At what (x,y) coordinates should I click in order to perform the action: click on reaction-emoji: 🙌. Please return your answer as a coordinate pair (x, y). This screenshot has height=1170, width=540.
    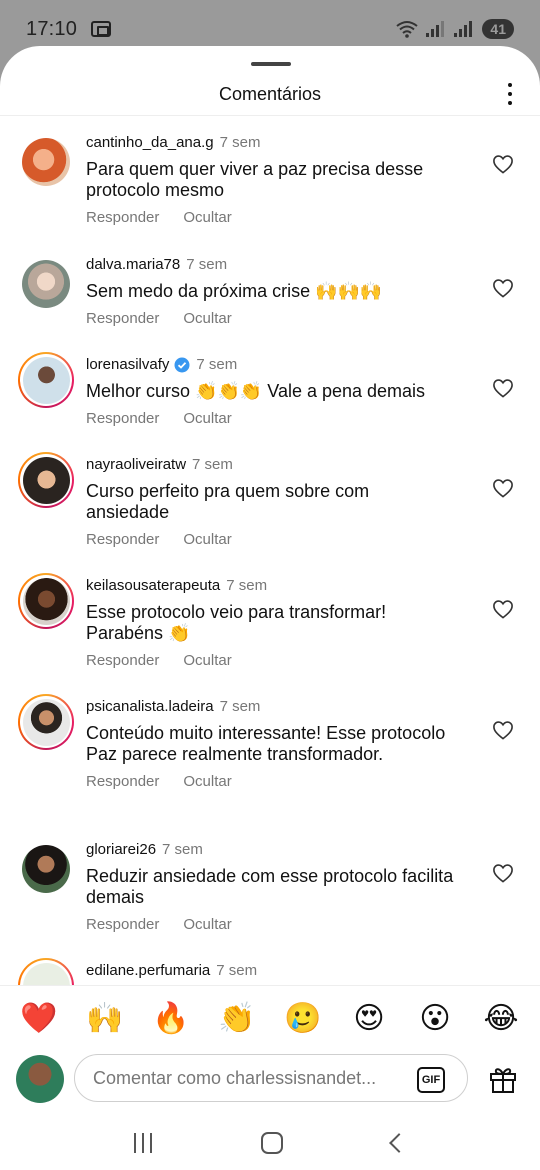
    Looking at the image, I should click on (105, 1018).